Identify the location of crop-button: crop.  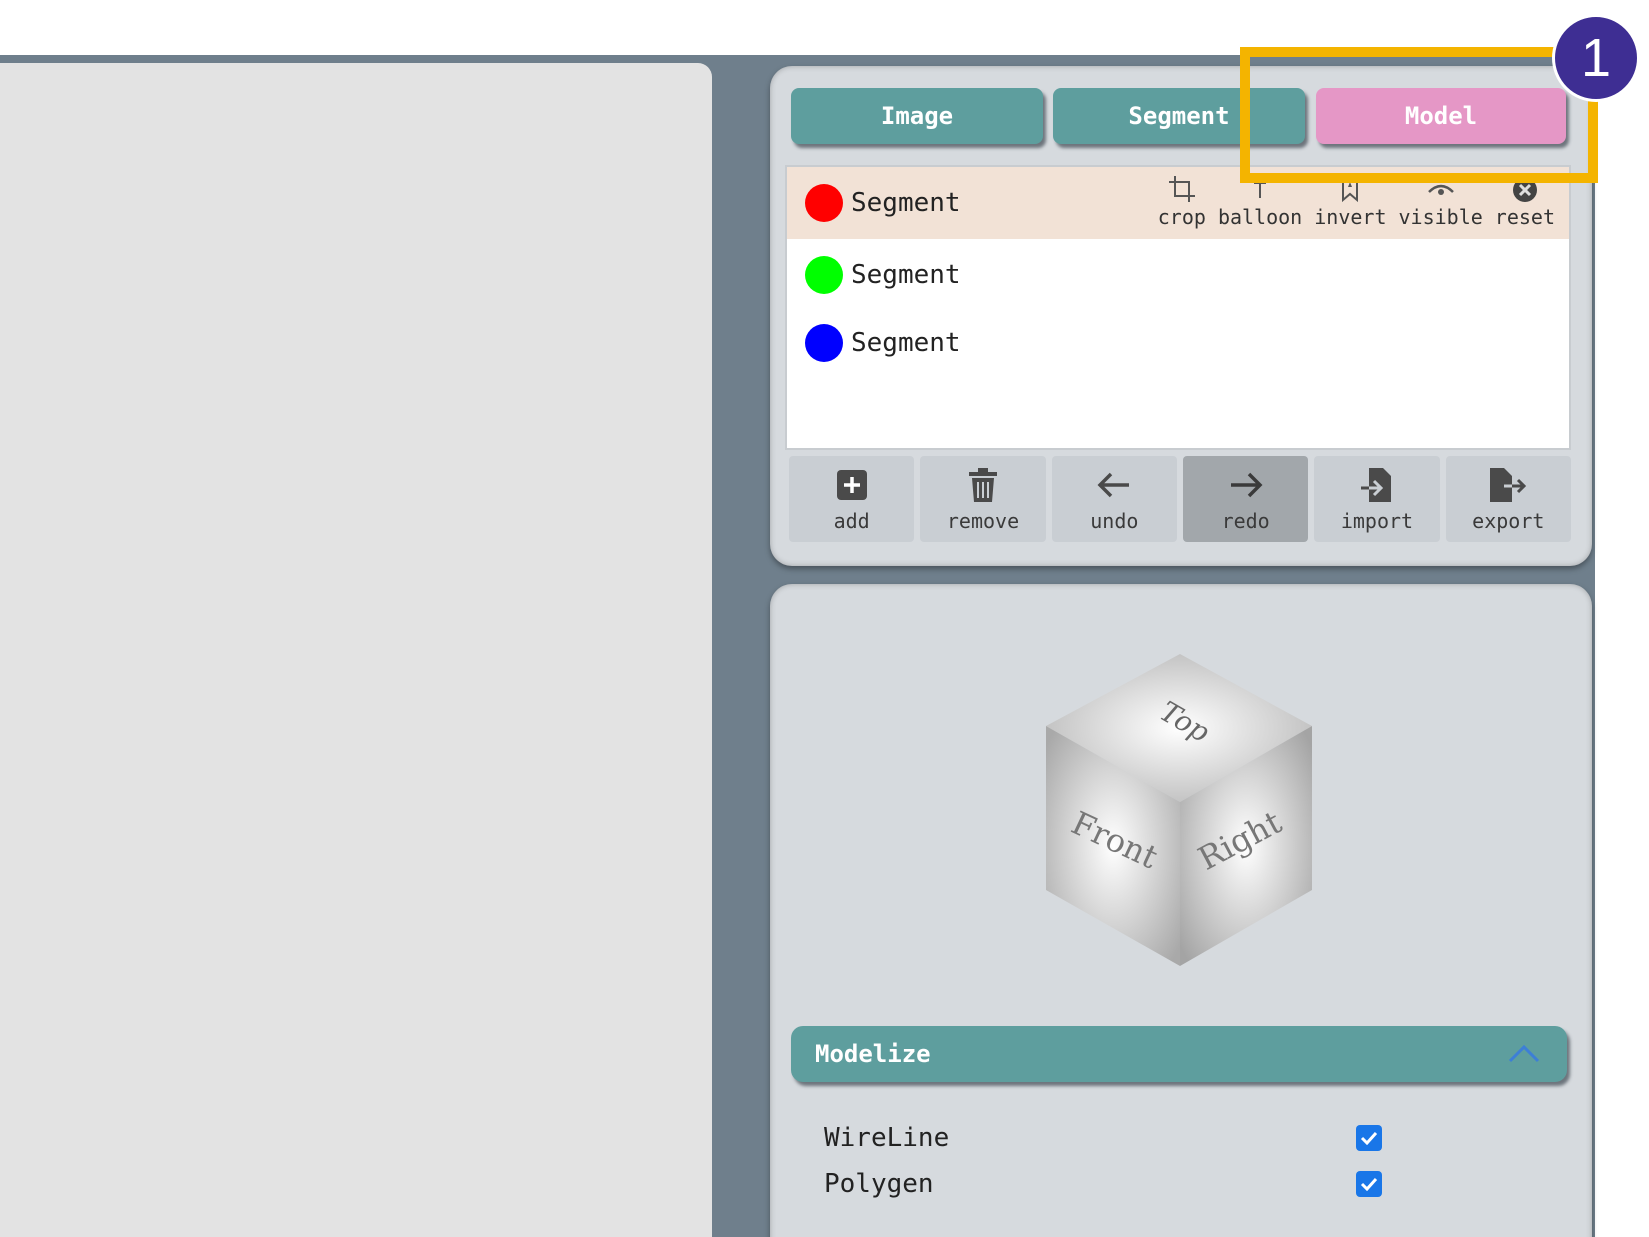
(1182, 200).